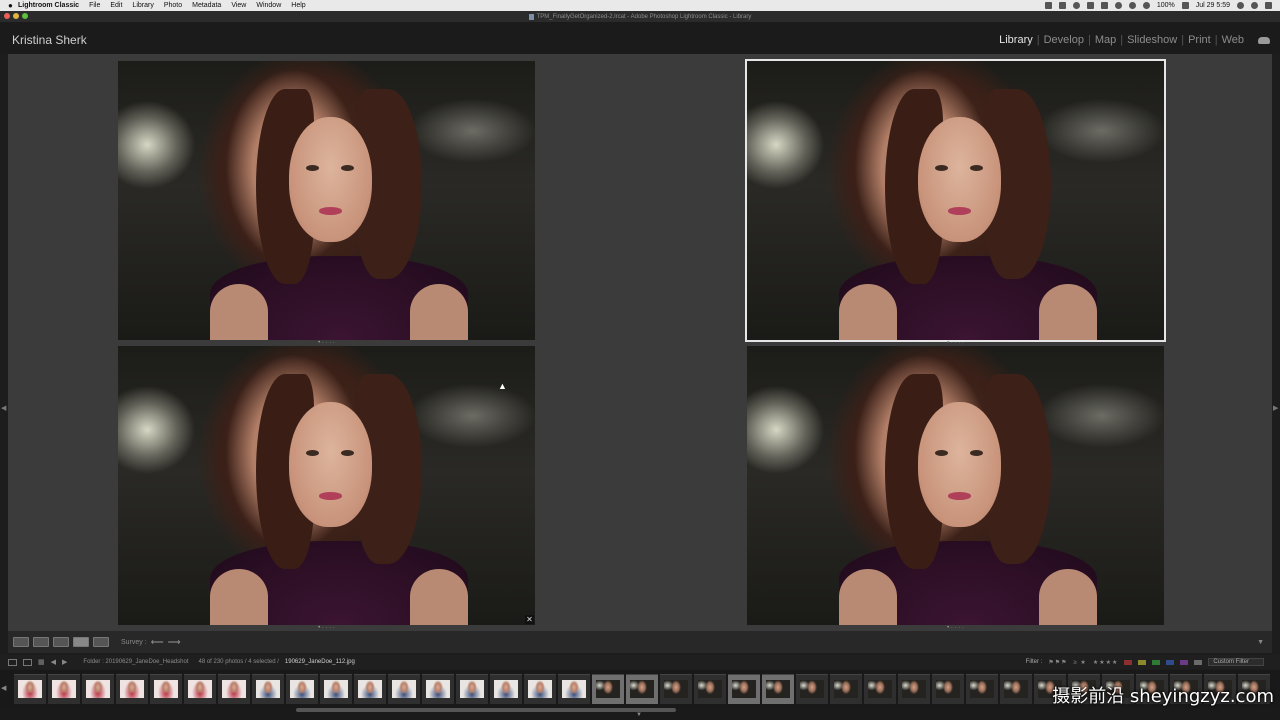 The height and width of the screenshot is (720, 1280). Describe the element at coordinates (64, 662) in the screenshot. I see `forward-arrow-icon: ▶` at that location.